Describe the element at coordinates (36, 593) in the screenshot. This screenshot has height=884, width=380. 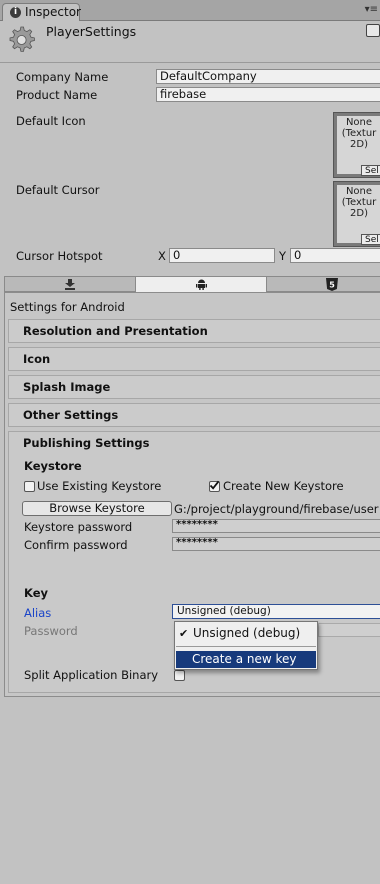
I see `key-heading: Key` at that location.